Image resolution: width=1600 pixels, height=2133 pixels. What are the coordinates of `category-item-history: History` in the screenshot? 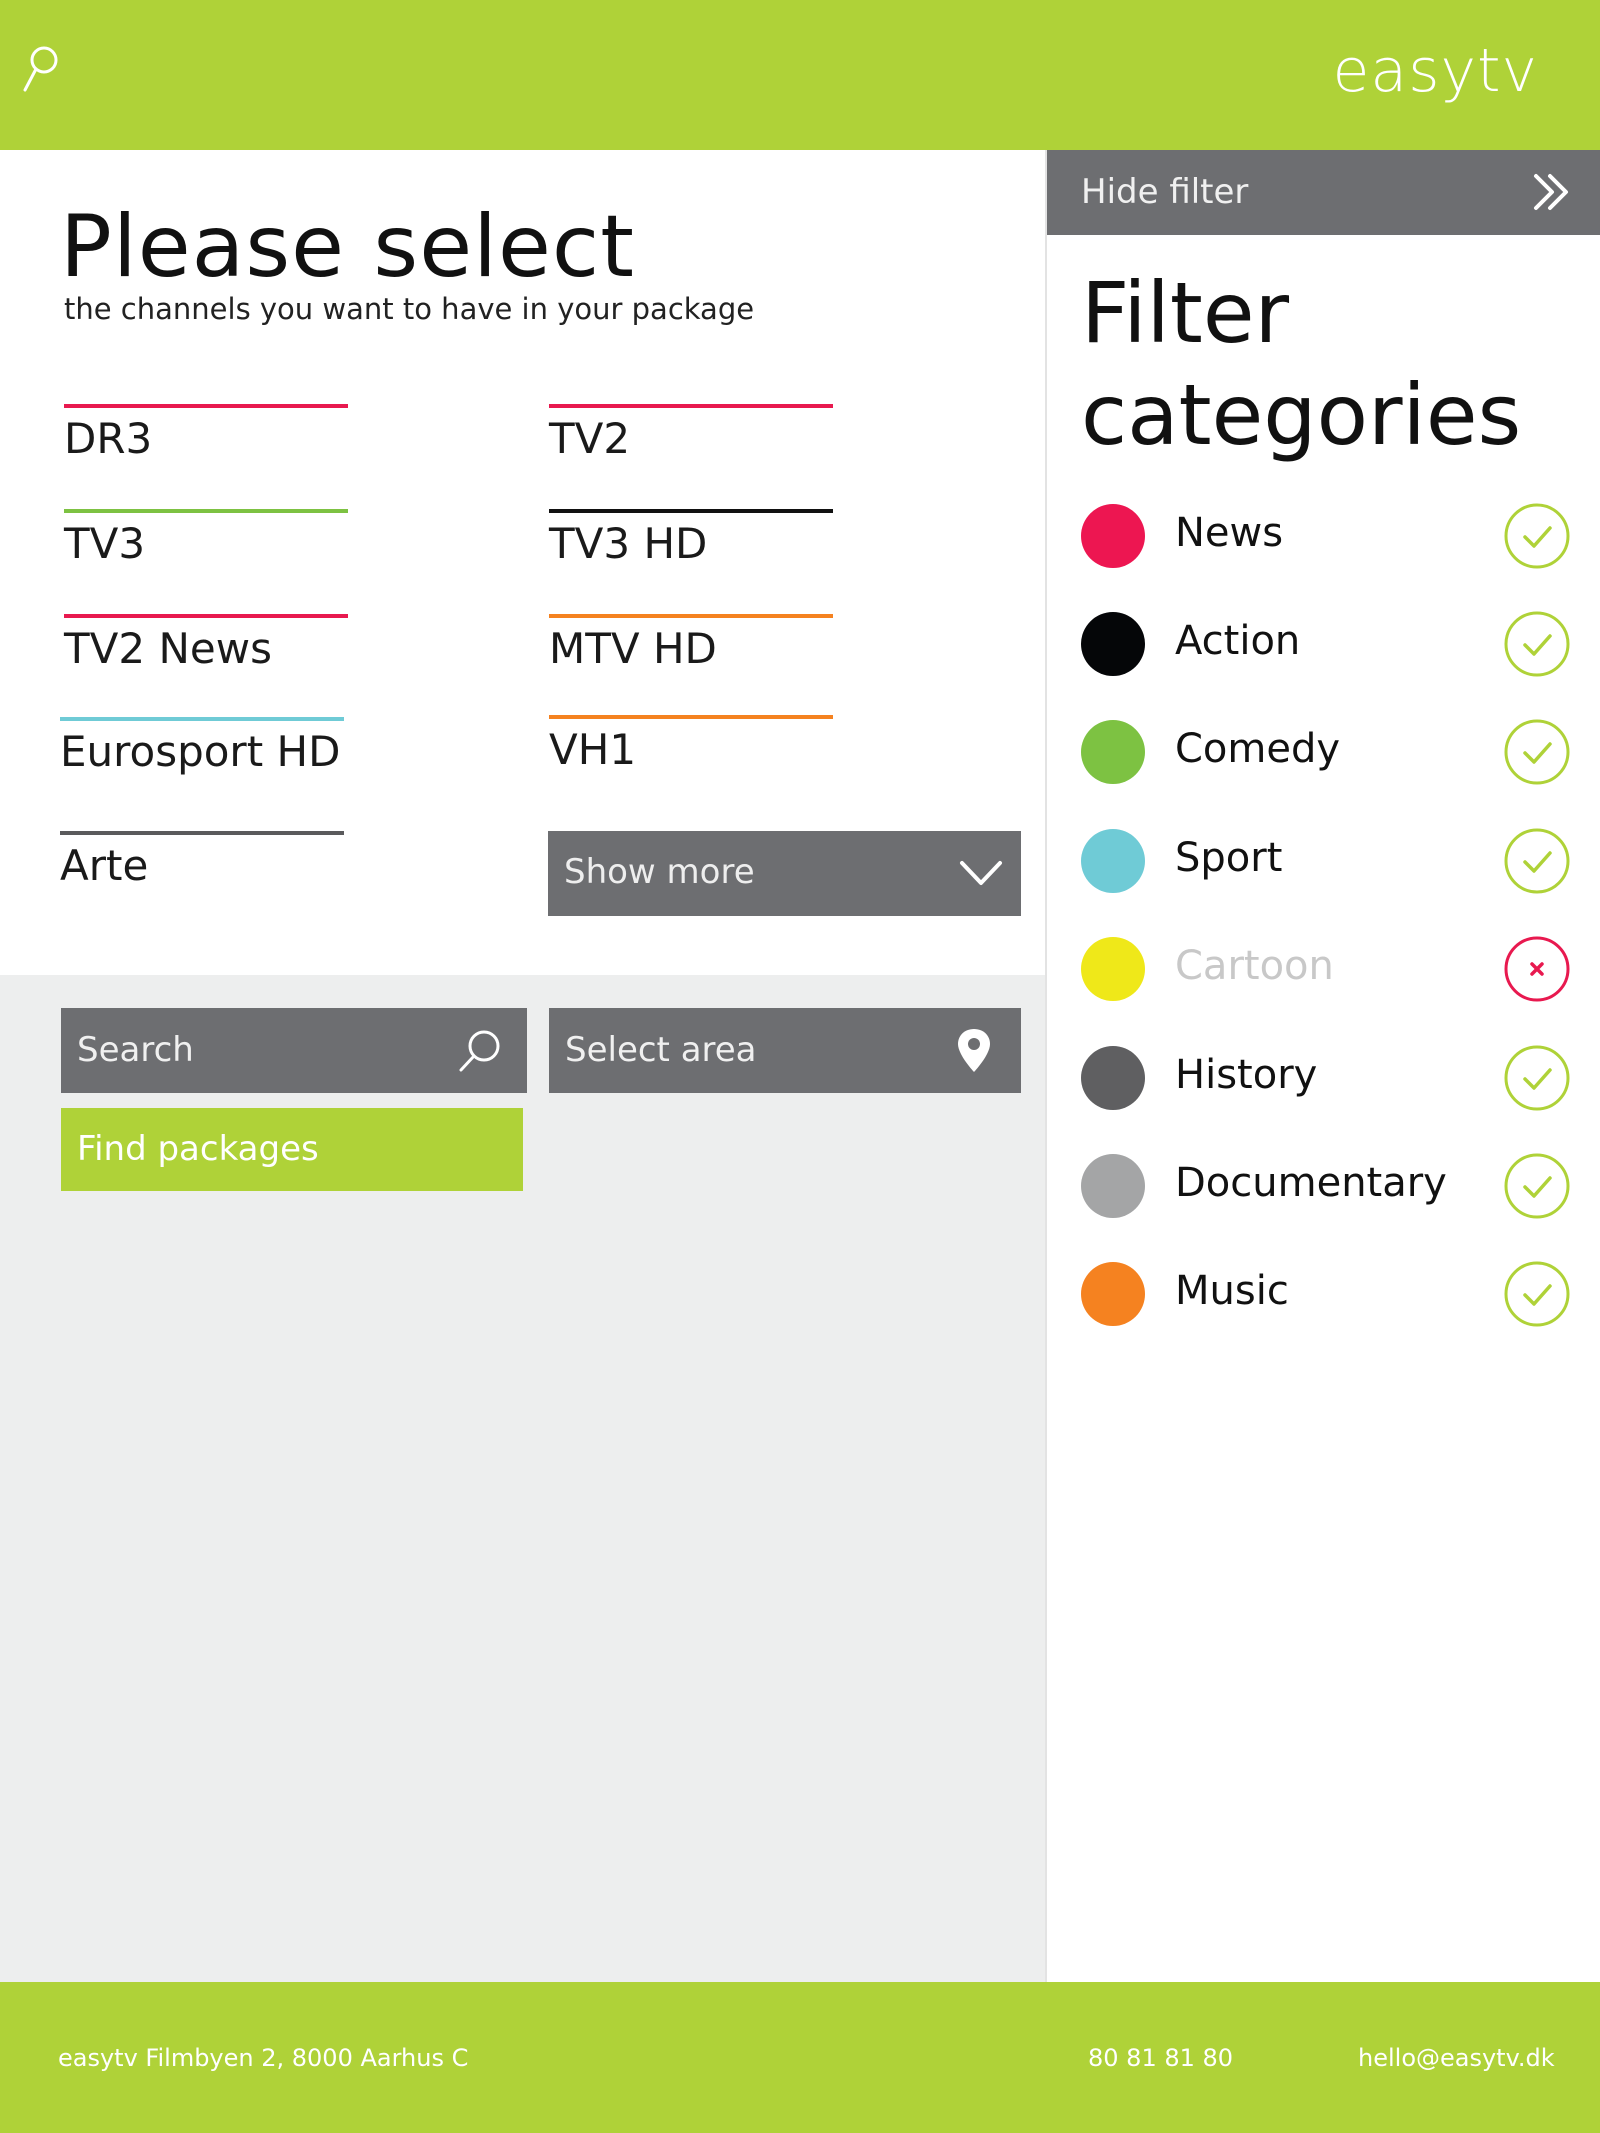 It's located at (1326, 1078).